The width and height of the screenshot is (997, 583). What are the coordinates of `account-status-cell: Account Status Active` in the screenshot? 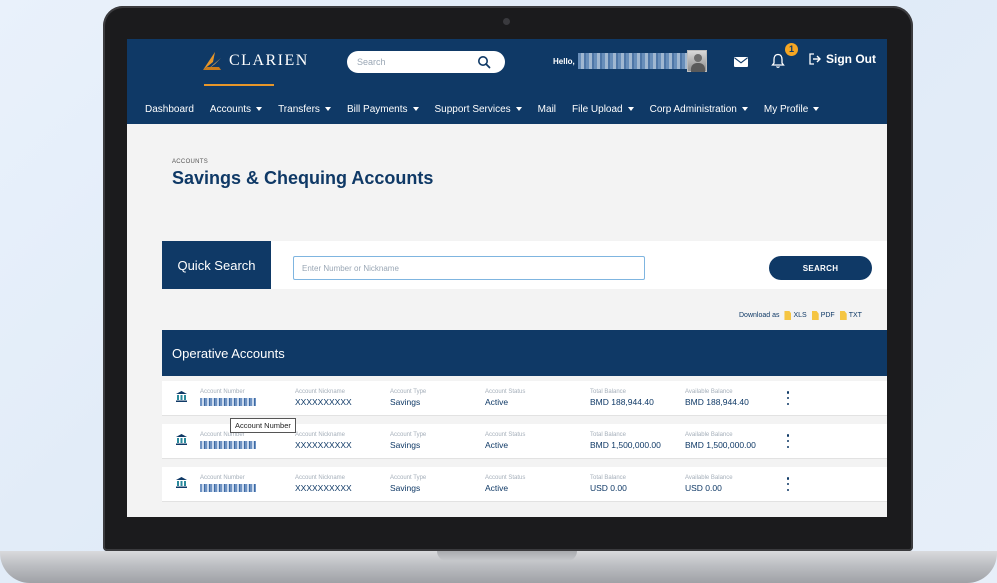 It's located at (505, 484).